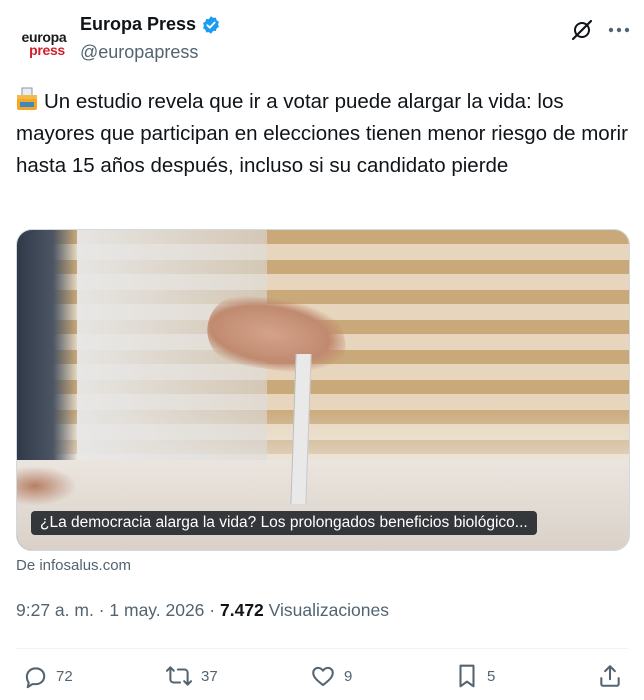  I want to click on reply-icon, so click(35, 676).